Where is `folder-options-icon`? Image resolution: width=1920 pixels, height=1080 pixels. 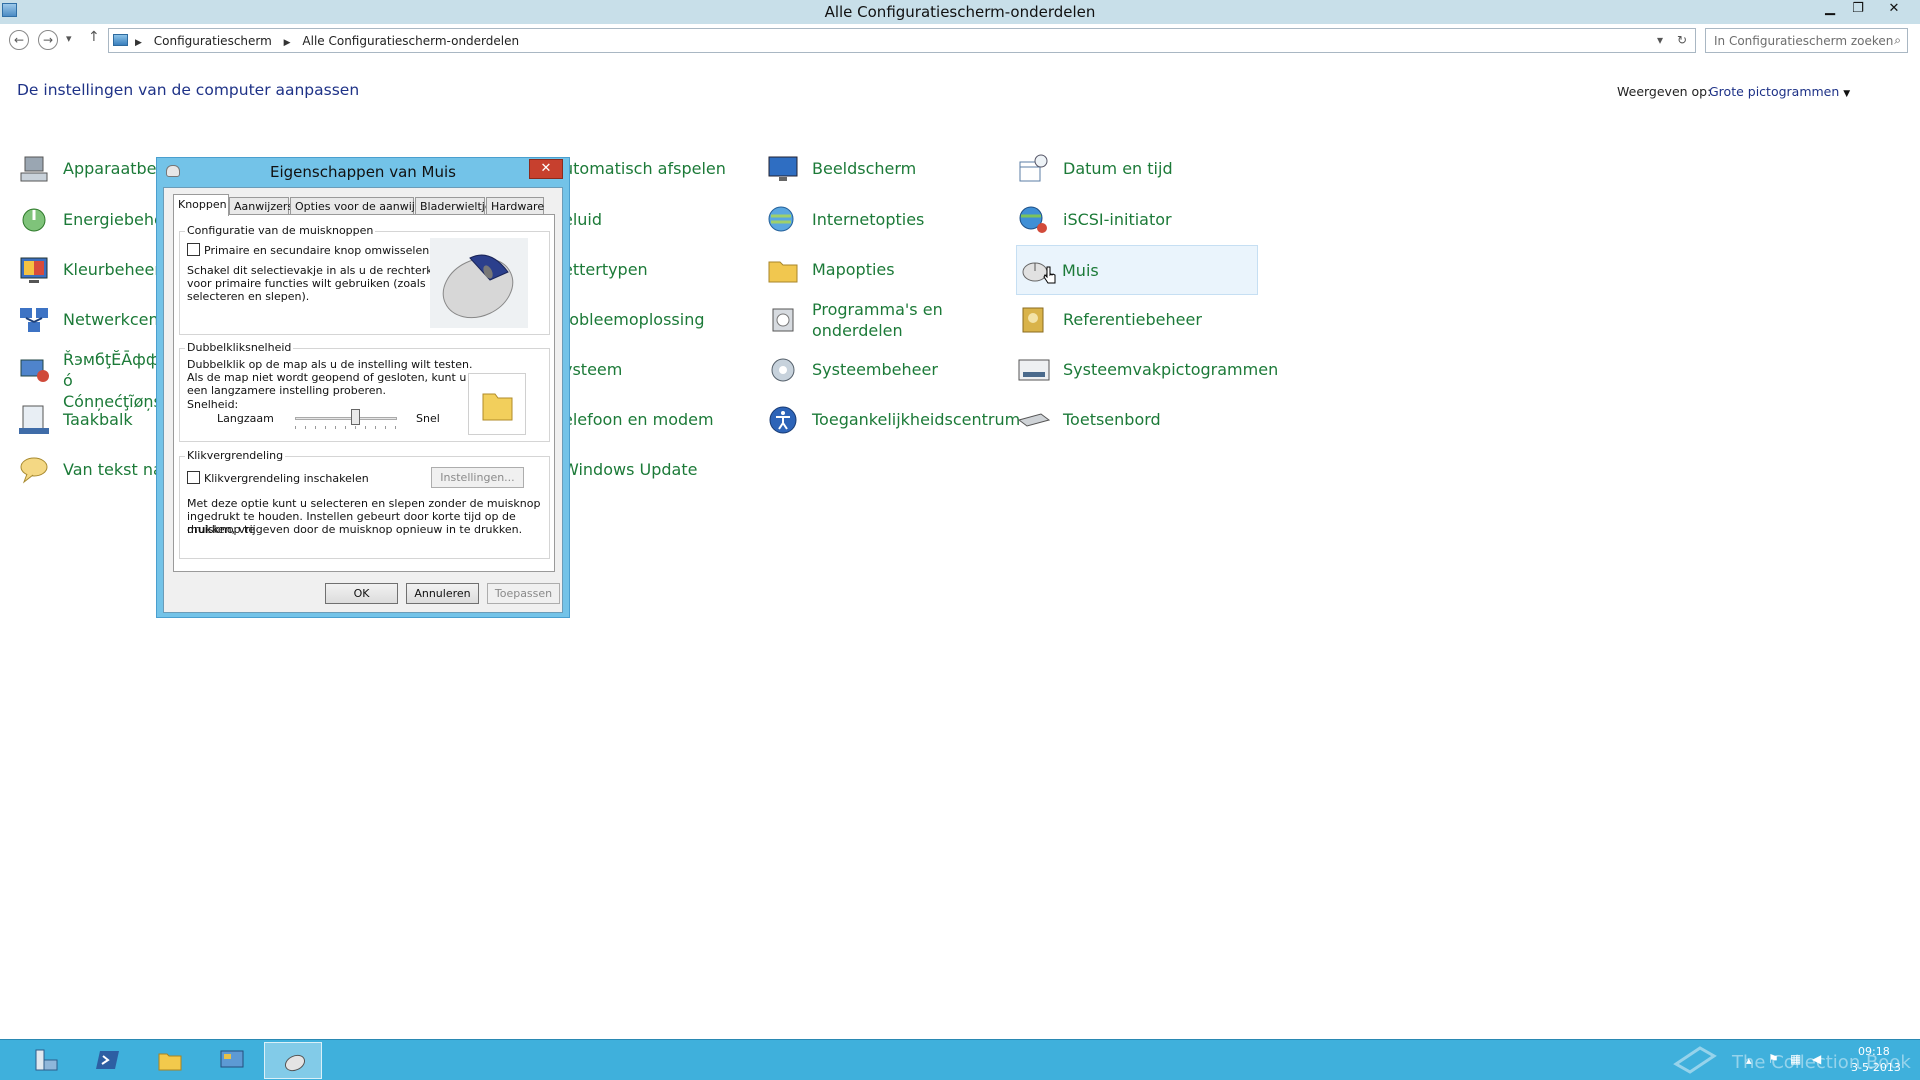
folder-options-icon is located at coordinates (783, 272).